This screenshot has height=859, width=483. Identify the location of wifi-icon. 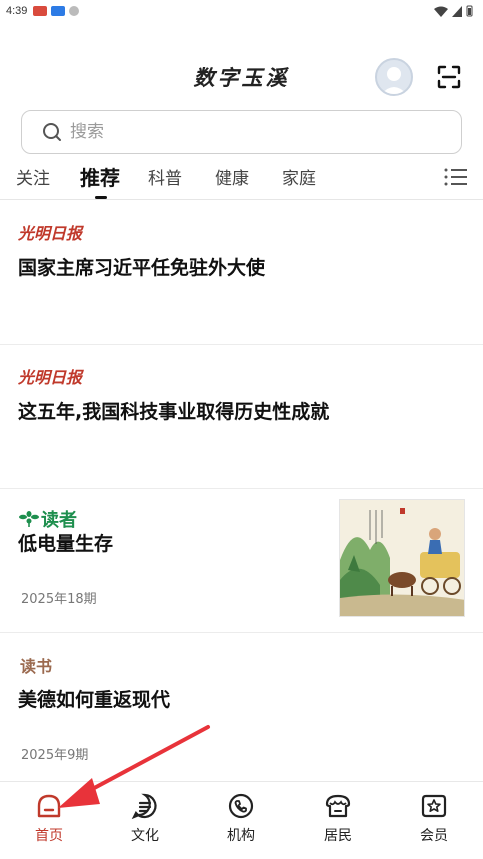
(441, 11).